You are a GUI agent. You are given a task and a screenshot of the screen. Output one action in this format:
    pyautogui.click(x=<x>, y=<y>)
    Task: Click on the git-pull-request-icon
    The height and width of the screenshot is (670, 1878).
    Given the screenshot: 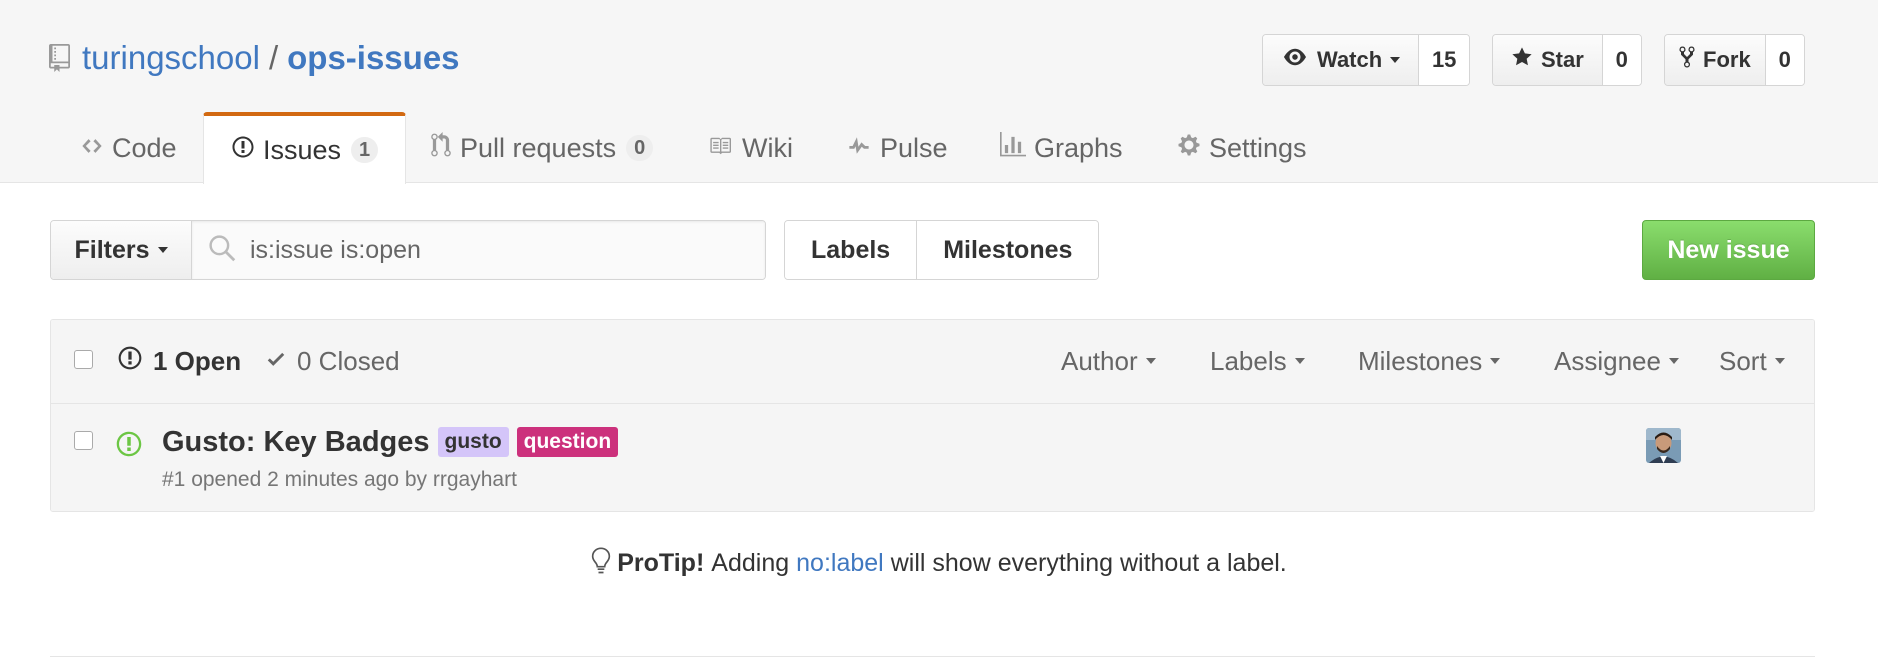 What is the action you would take?
    pyautogui.click(x=445, y=148)
    